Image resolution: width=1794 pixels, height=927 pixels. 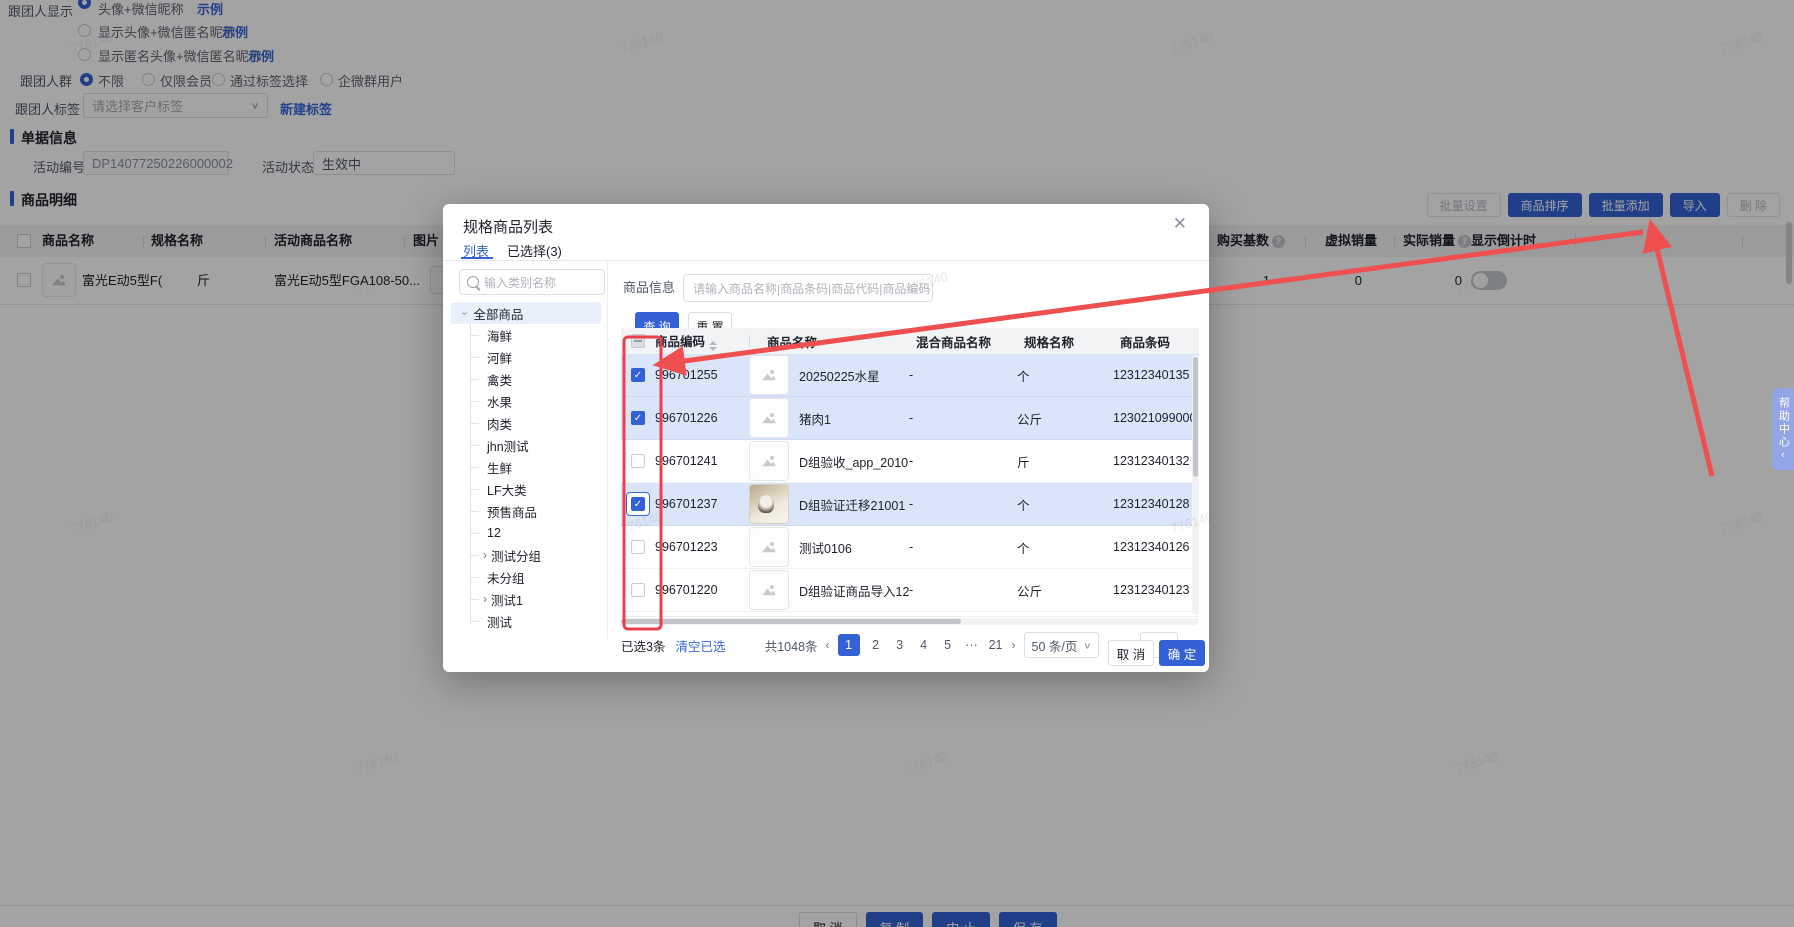 I want to click on cell-code: 996701226, so click(x=686, y=418).